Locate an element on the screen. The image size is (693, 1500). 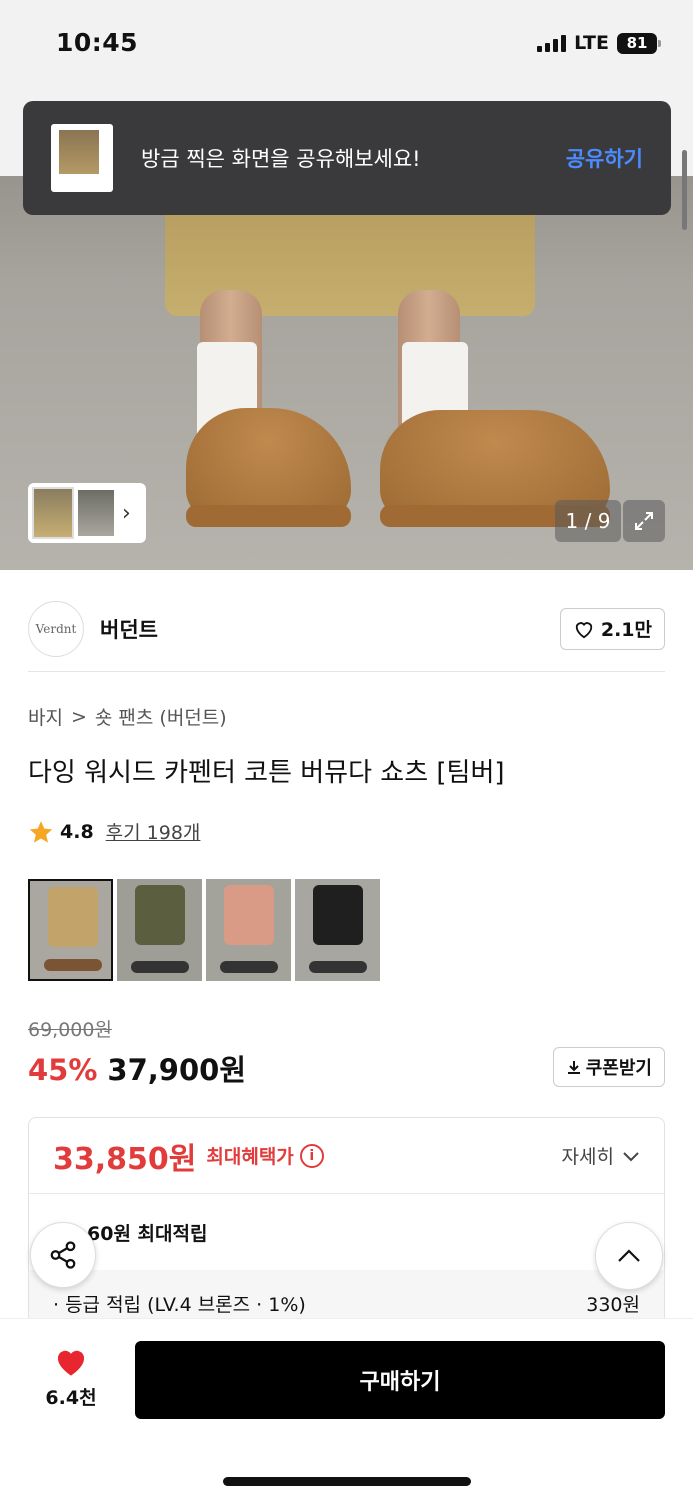
scroll-top-button is located at coordinates (629, 1256).